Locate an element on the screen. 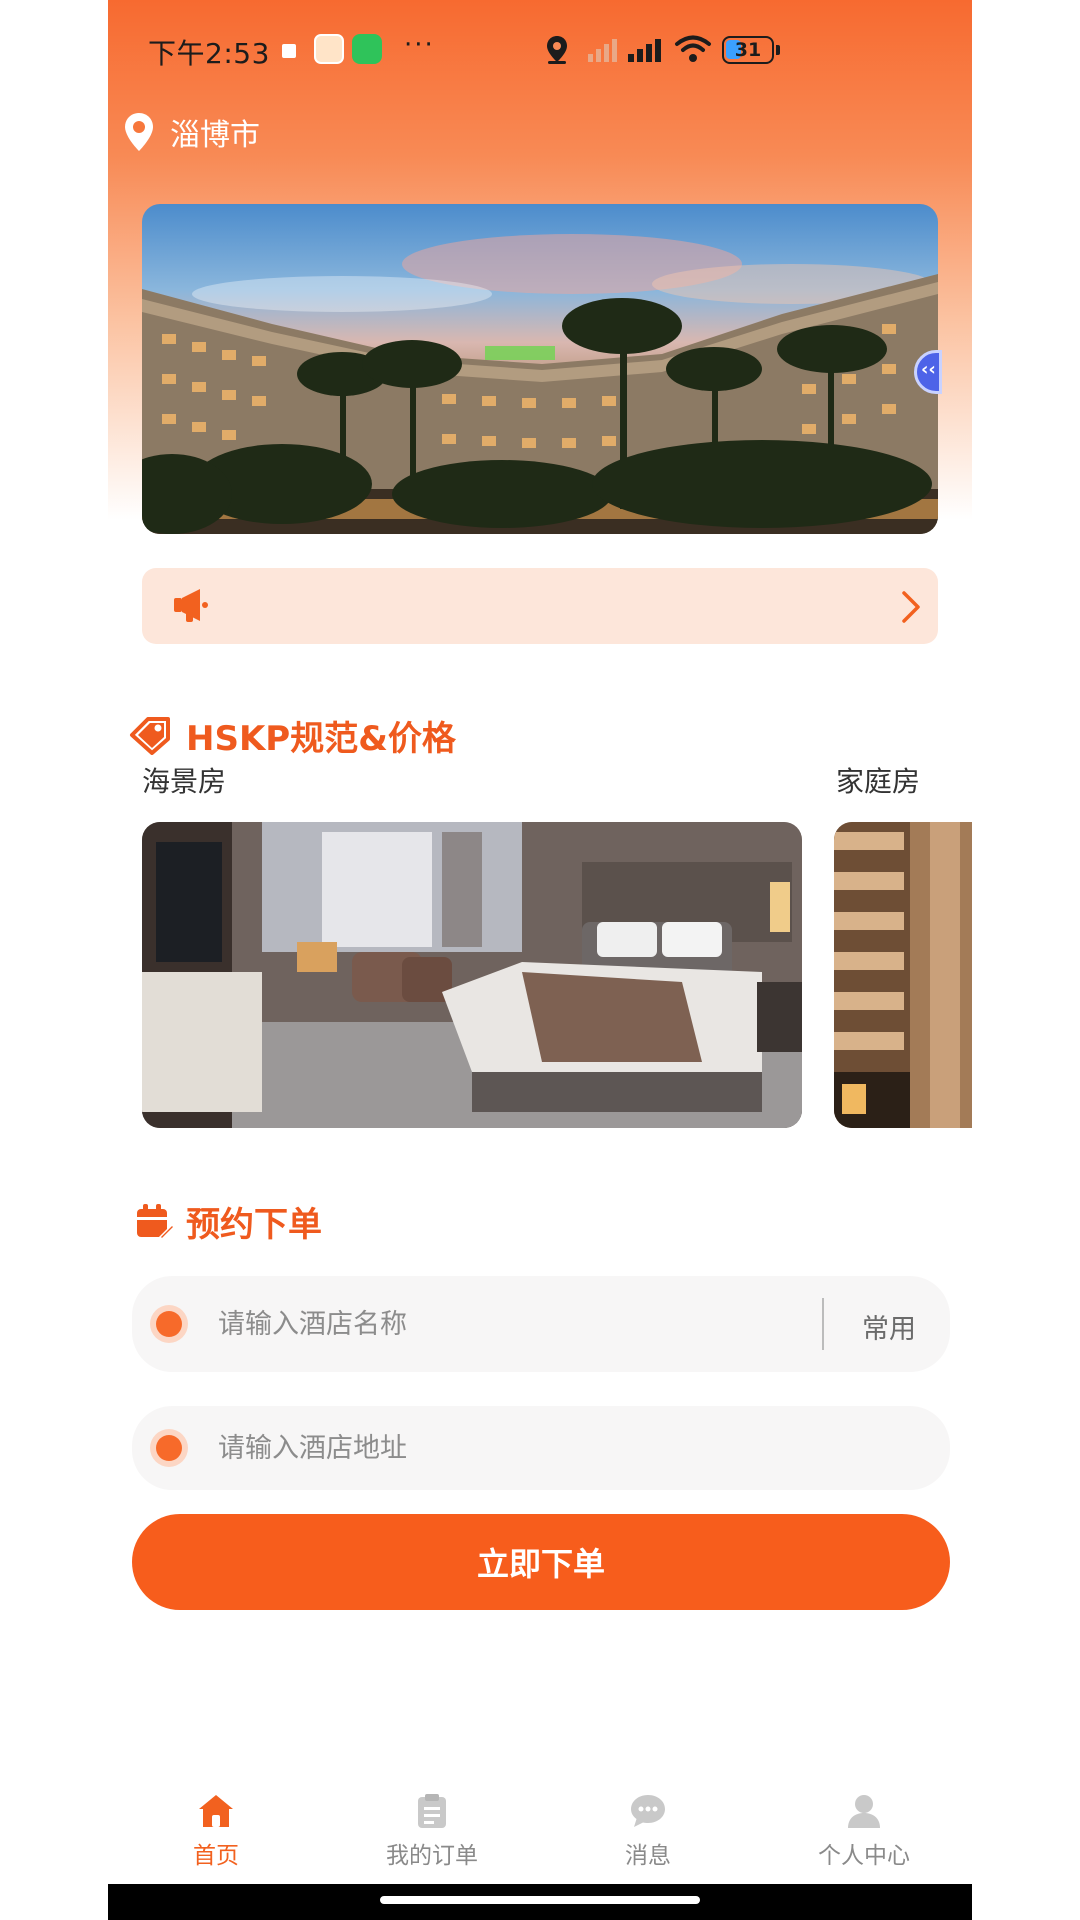 The image size is (1080, 1920). battery-percent: 31 is located at coordinates (748, 50).